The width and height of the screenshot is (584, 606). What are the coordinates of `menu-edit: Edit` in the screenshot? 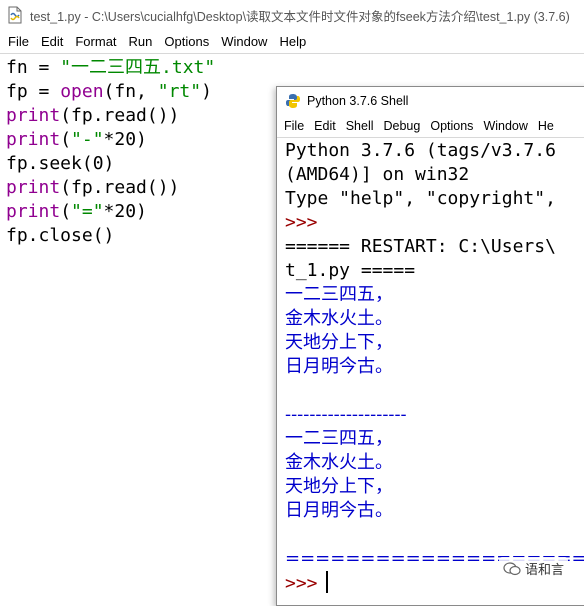 It's located at (52, 41).